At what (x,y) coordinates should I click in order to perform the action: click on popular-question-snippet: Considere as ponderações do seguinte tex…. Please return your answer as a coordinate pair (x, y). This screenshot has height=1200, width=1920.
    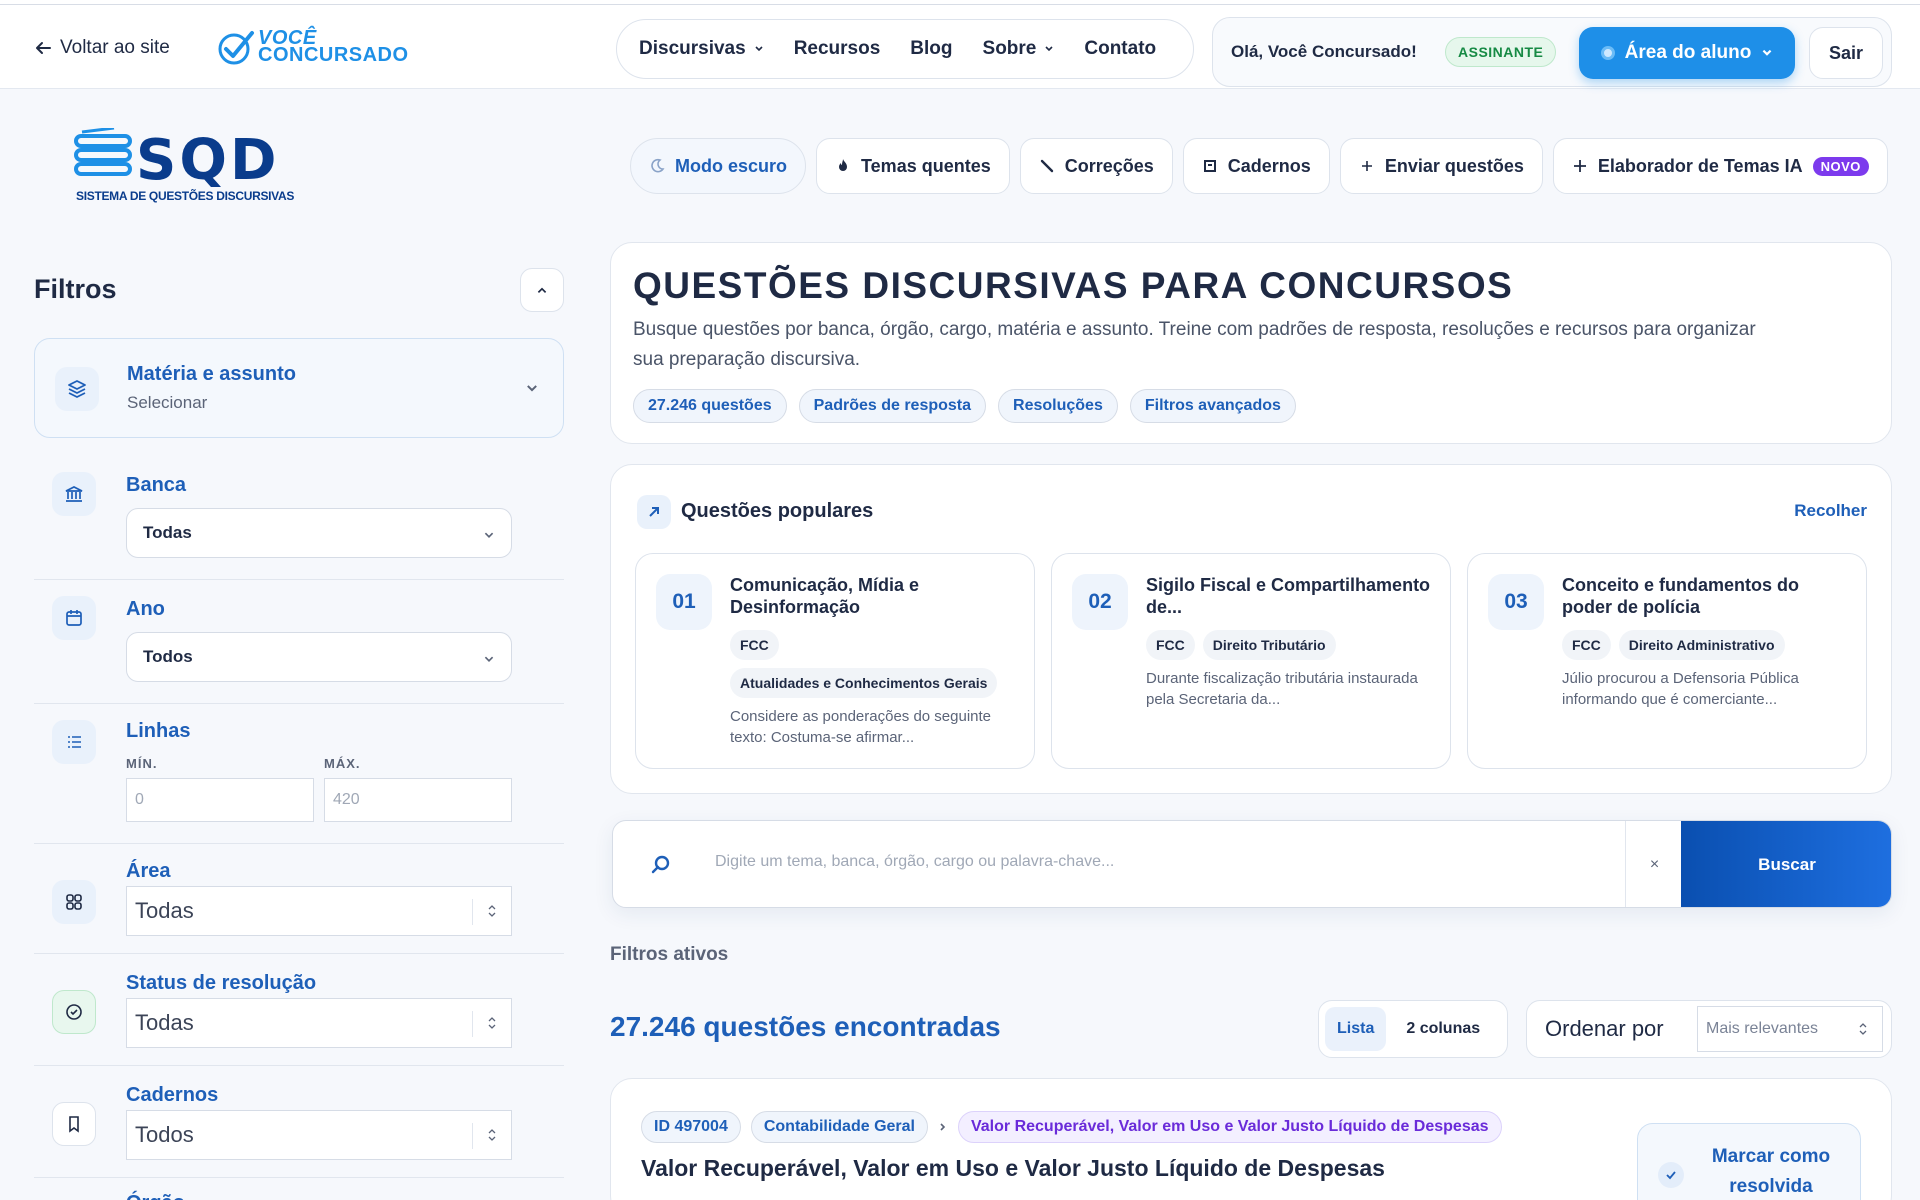
    Looking at the image, I should click on (861, 727).